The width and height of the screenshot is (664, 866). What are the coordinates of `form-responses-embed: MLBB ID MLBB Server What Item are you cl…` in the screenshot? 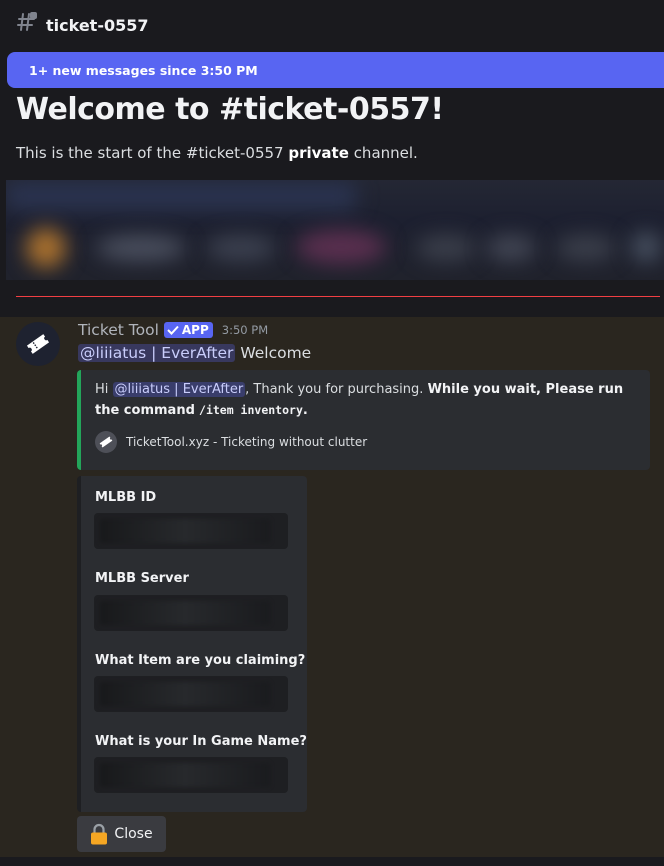 It's located at (192, 644).